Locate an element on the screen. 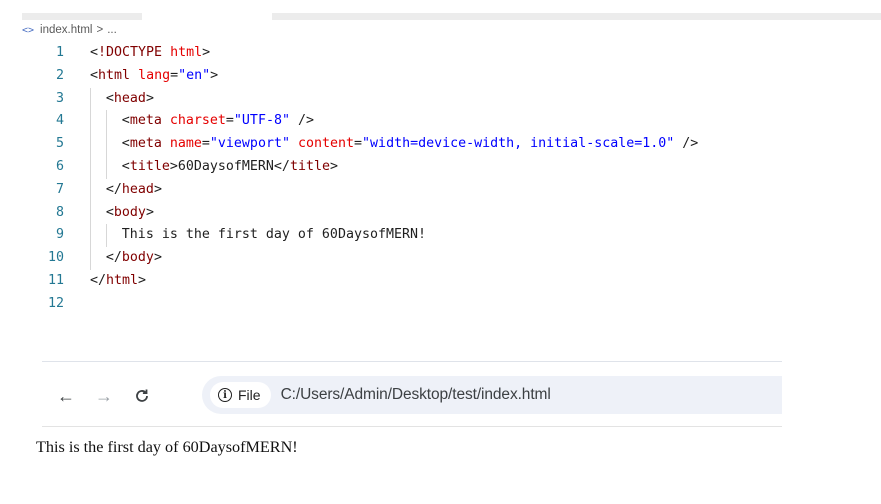 The width and height of the screenshot is (881, 504). site-info-chip: i File is located at coordinates (240, 395).